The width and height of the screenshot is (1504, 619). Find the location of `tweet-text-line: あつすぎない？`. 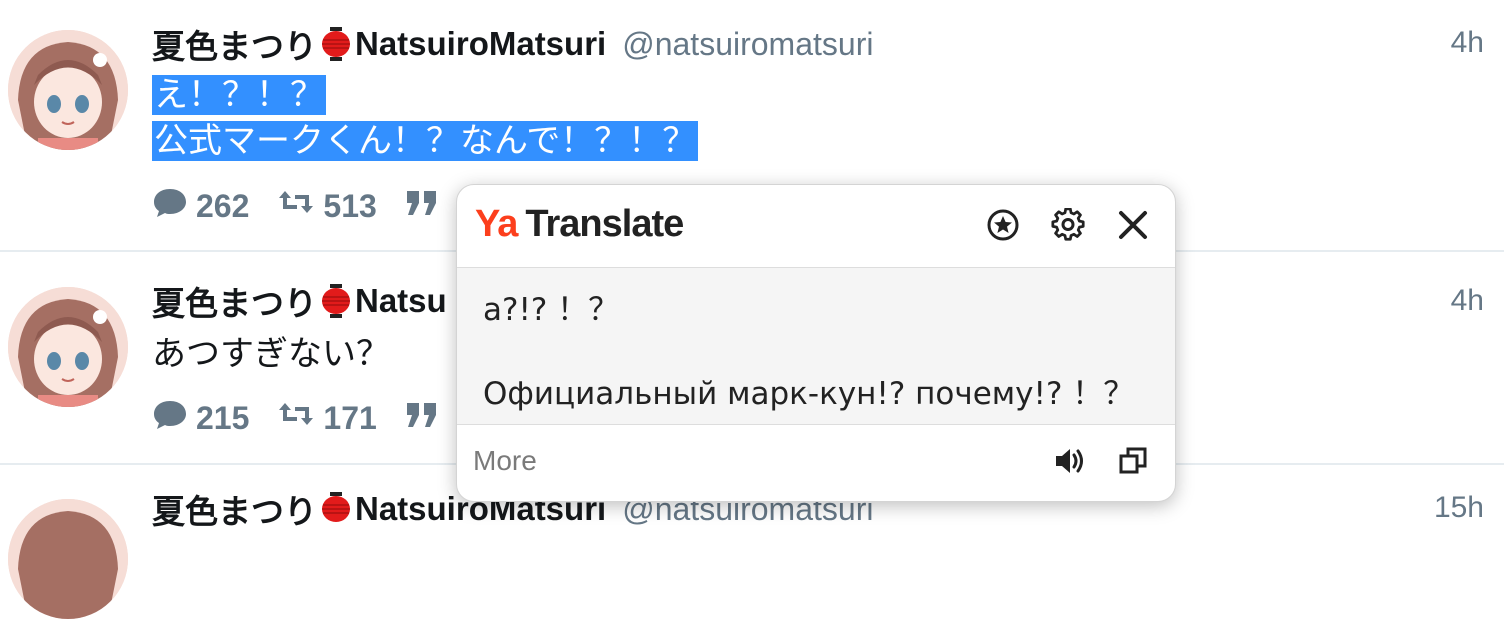

tweet-text-line: あつすぎない？ is located at coordinates (271, 354).